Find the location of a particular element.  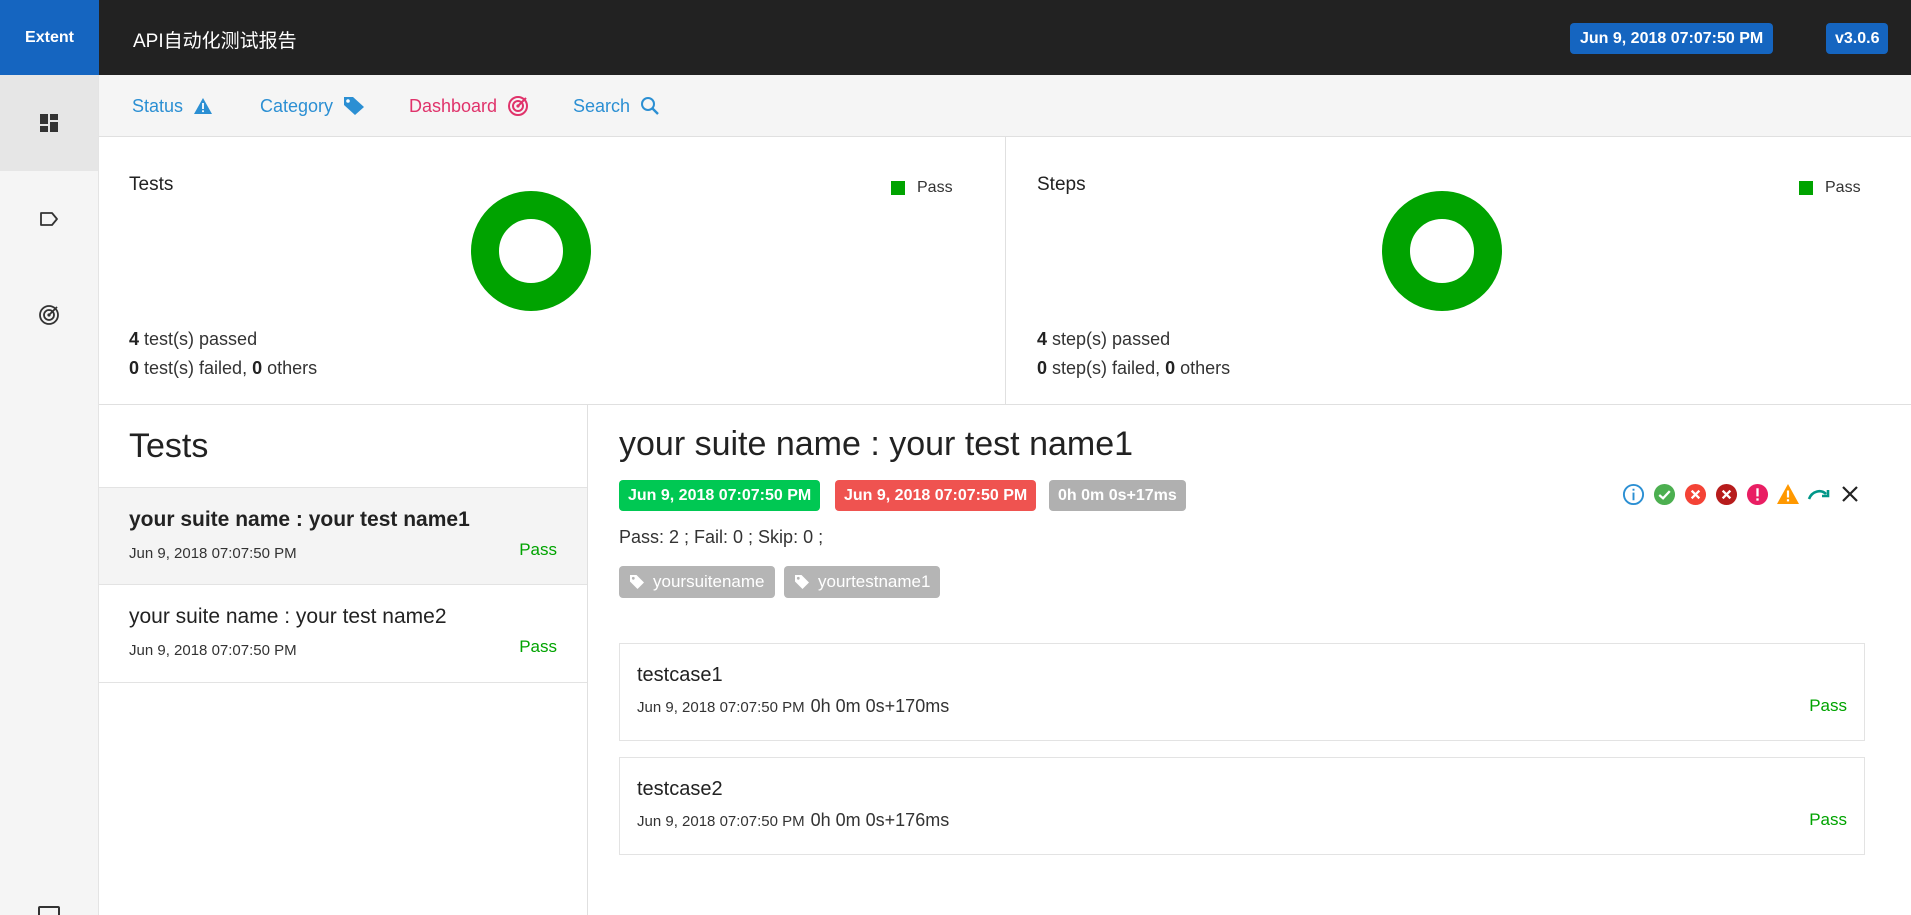

tests-donut-chart is located at coordinates (531, 251).